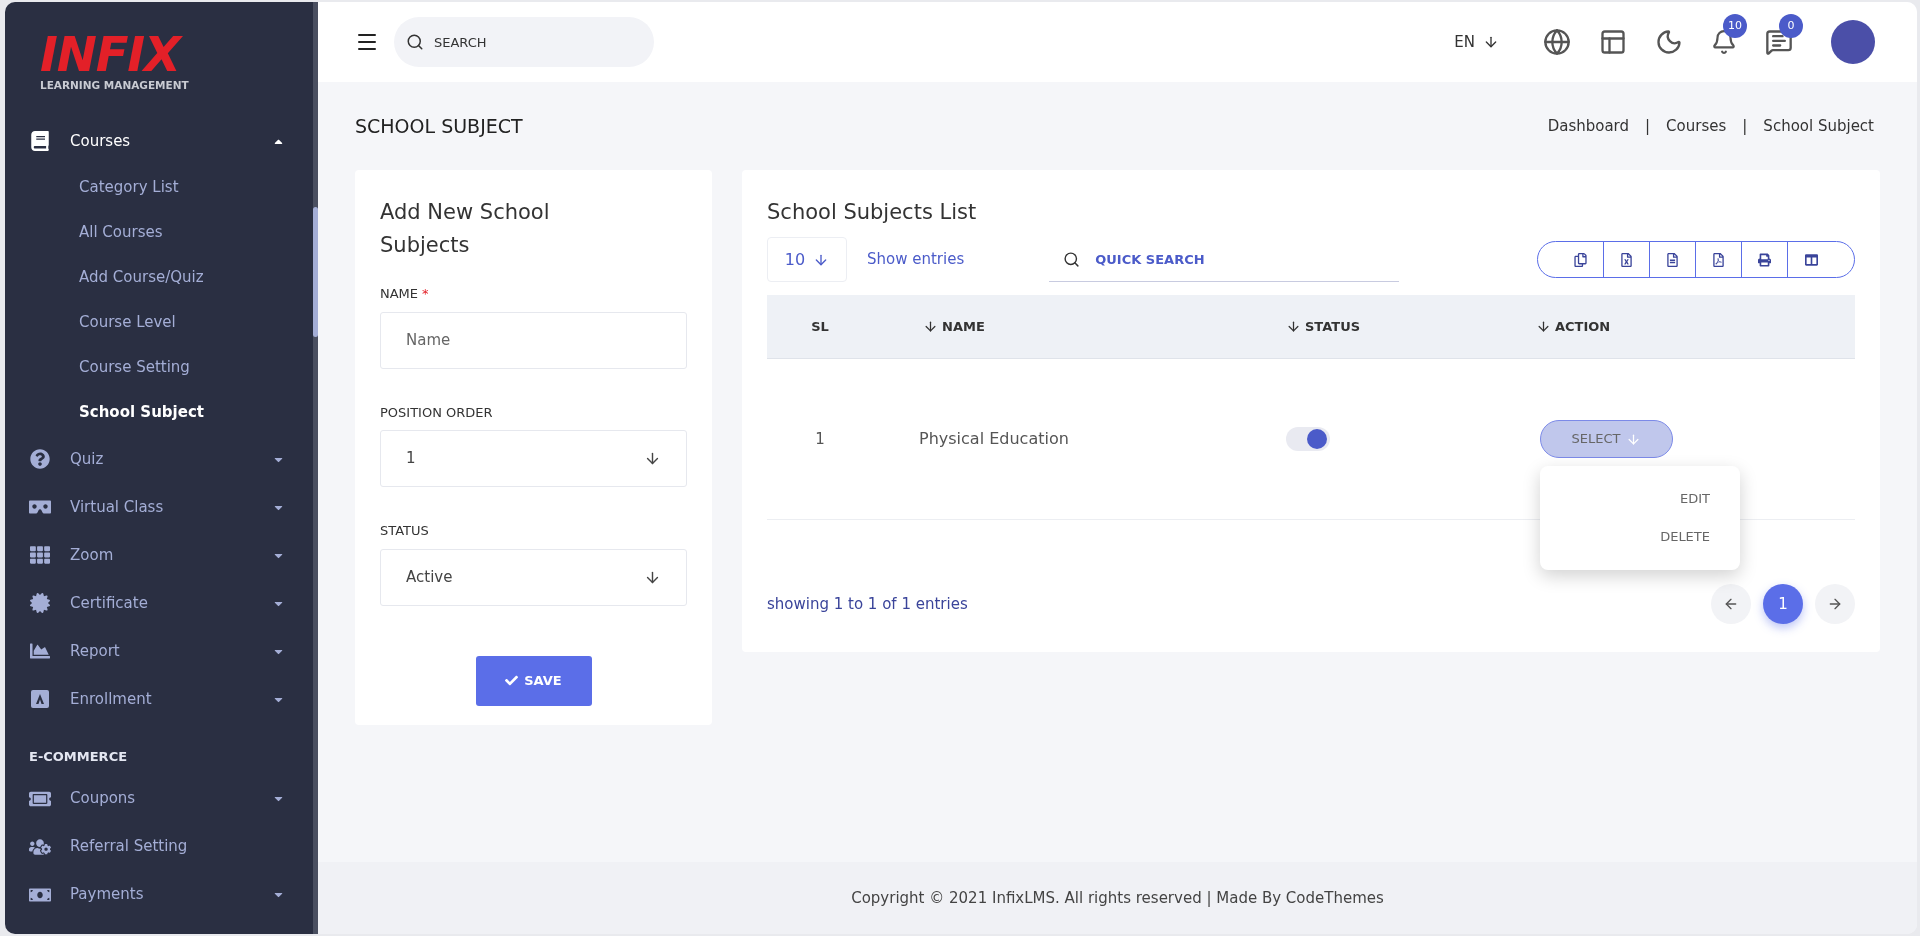 The height and width of the screenshot is (936, 1920). What do you see at coordinates (1764, 259) in the screenshot?
I see `print-icon` at bounding box center [1764, 259].